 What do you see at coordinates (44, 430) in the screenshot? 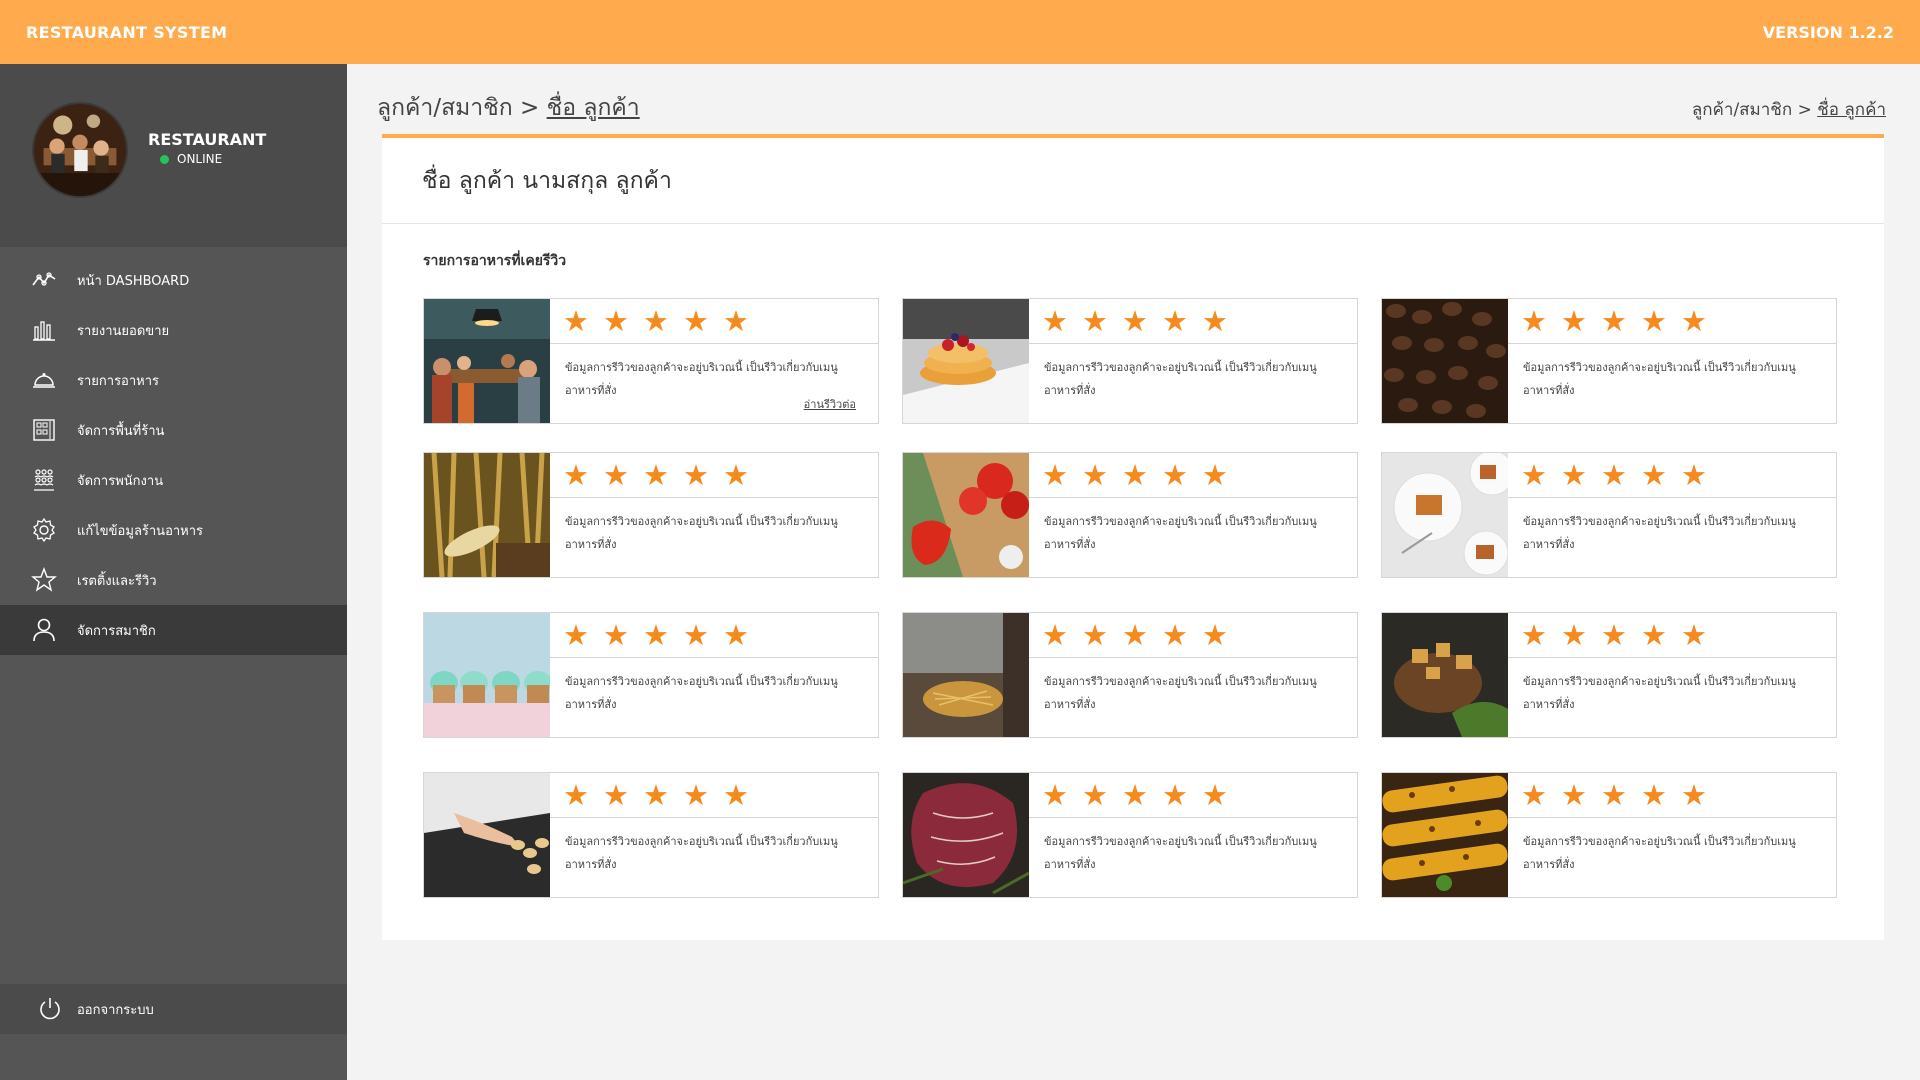
I see `floor-plan-icon` at bounding box center [44, 430].